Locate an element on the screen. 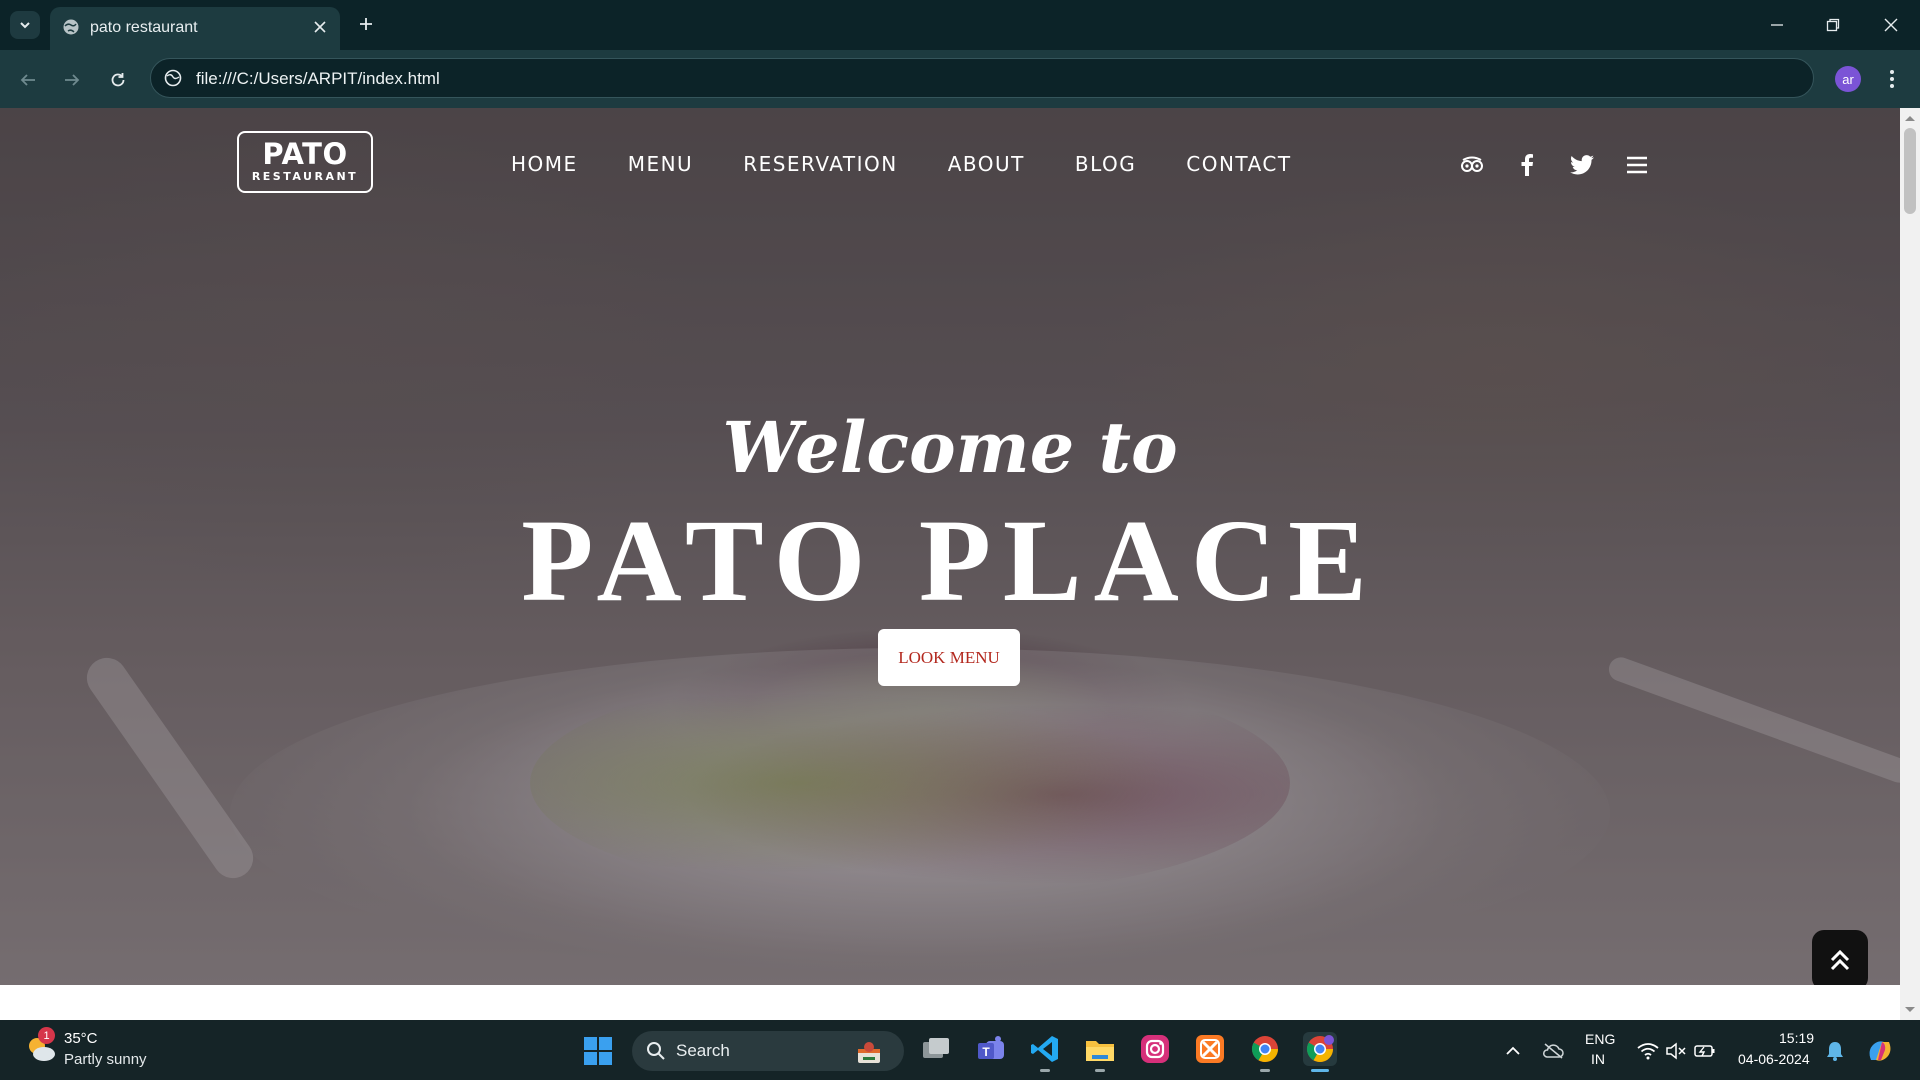  scroll-down-icon is located at coordinates (1910, 1010).